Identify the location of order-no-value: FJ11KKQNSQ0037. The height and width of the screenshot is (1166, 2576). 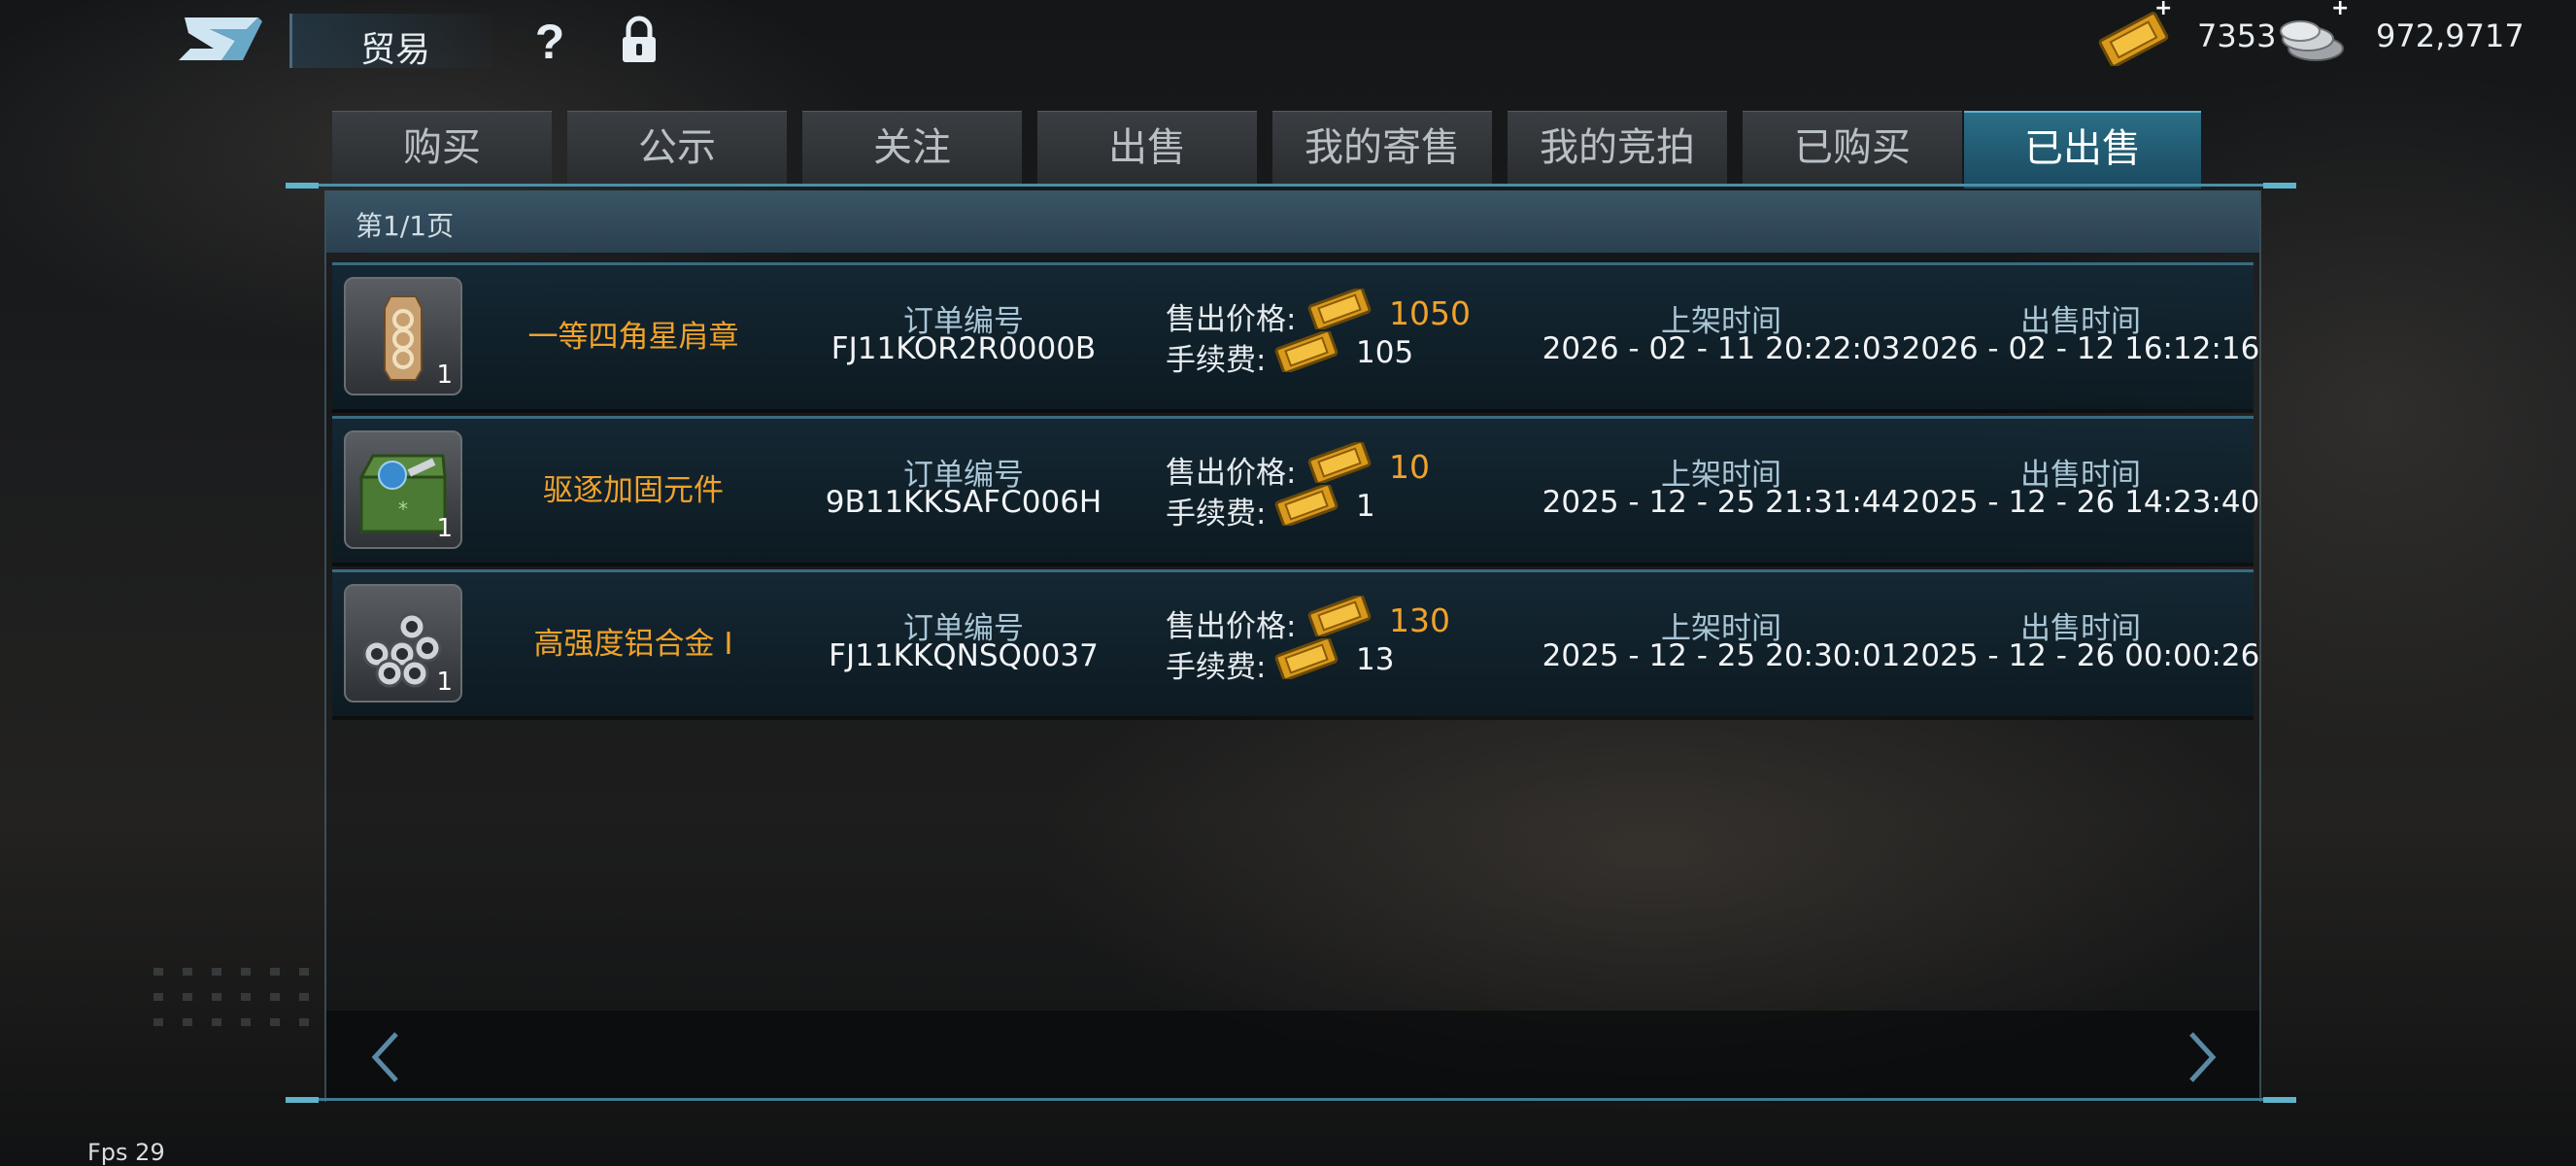
(964, 655).